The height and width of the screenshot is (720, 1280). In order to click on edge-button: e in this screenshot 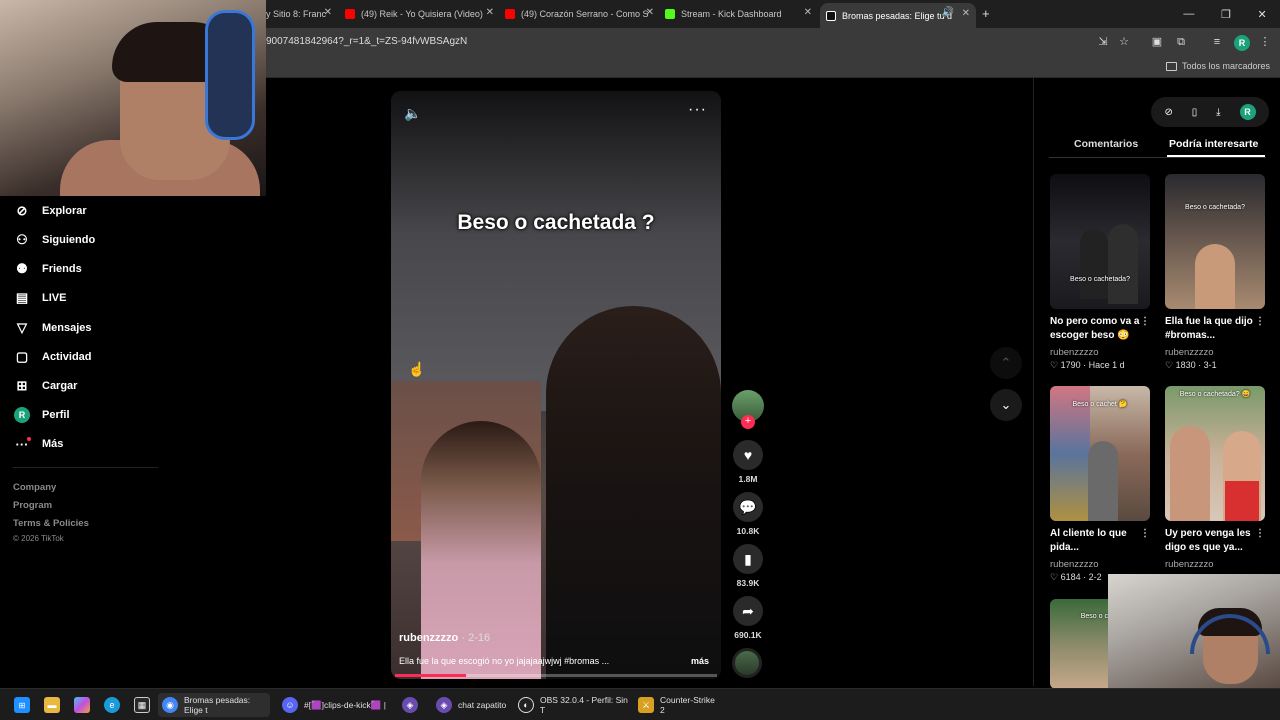, I will do `click(112, 705)`.